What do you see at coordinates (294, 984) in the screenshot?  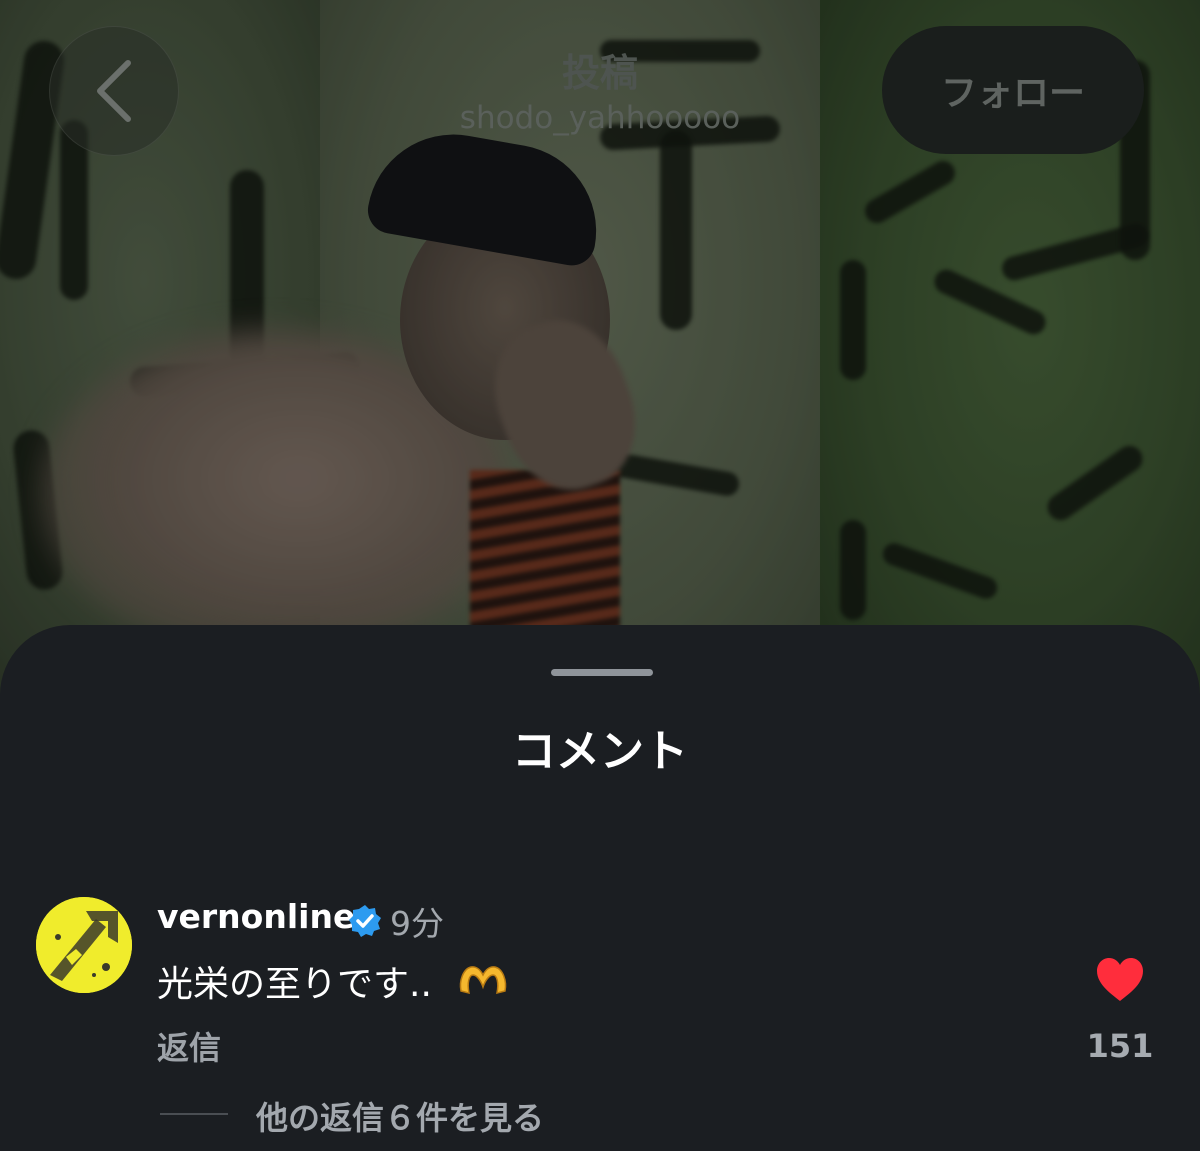 I see `comment-text: 光栄の至りです..` at bounding box center [294, 984].